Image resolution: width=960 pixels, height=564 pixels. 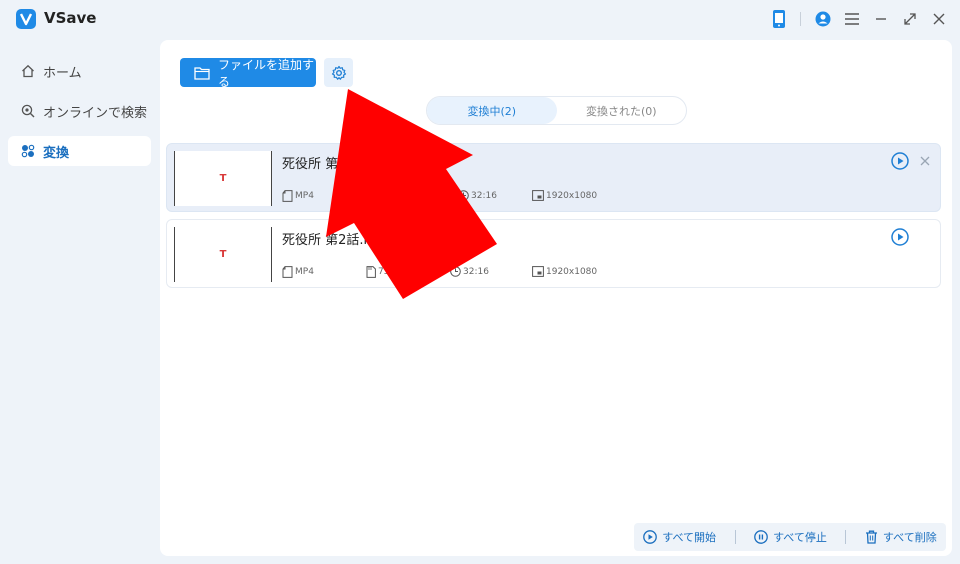 What do you see at coordinates (901, 537) in the screenshot?
I see `delete-all-button: すべて削除` at bounding box center [901, 537].